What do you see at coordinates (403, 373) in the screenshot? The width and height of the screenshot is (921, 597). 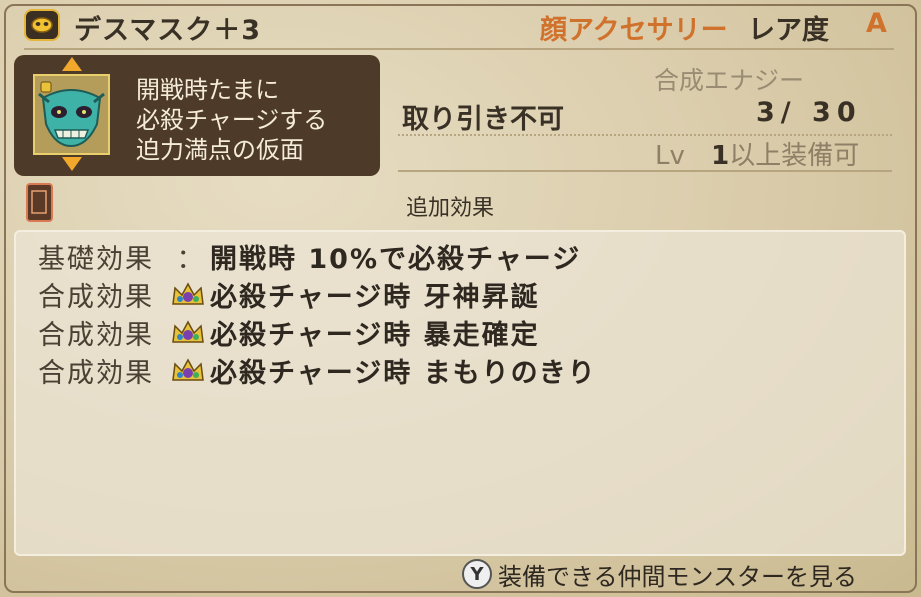 I see `effect-text: 必殺チャージ時 まもりのきり` at bounding box center [403, 373].